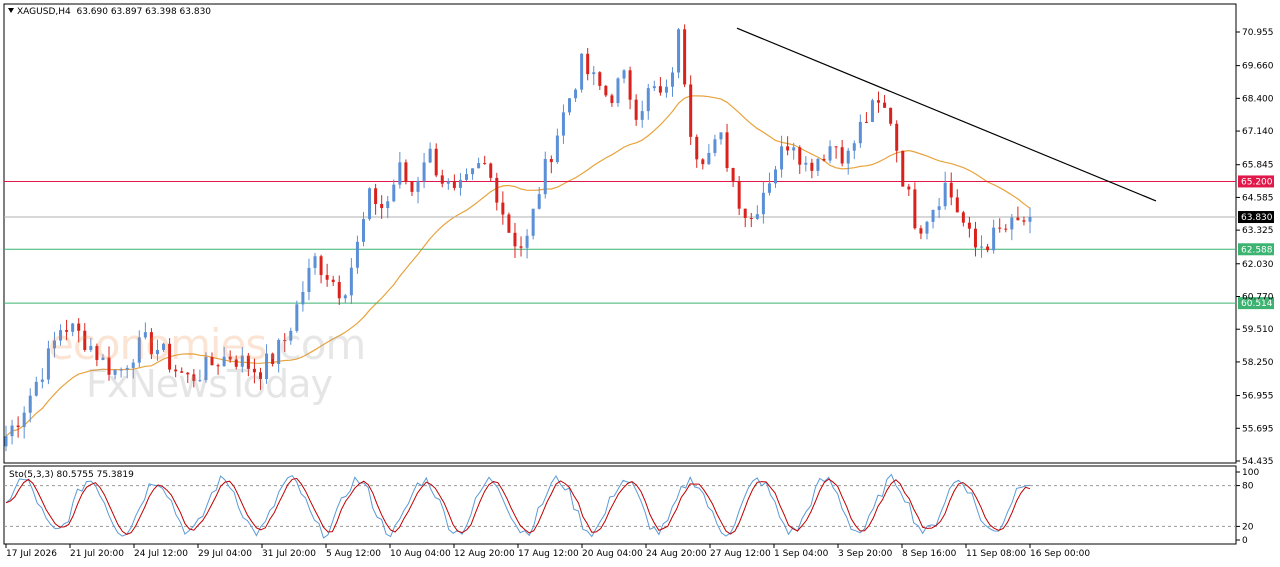 The height and width of the screenshot is (567, 1280). I want to click on level-price-label: 63.830, so click(1257, 218).